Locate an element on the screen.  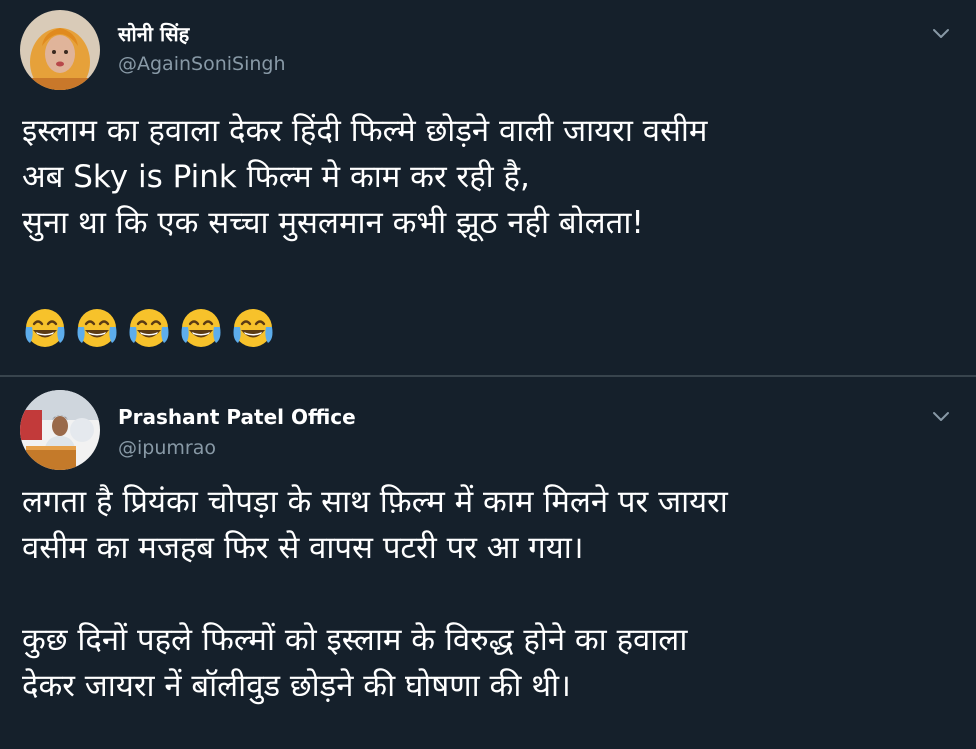
display-name: सोनी सिंह is located at coordinates (153, 33).